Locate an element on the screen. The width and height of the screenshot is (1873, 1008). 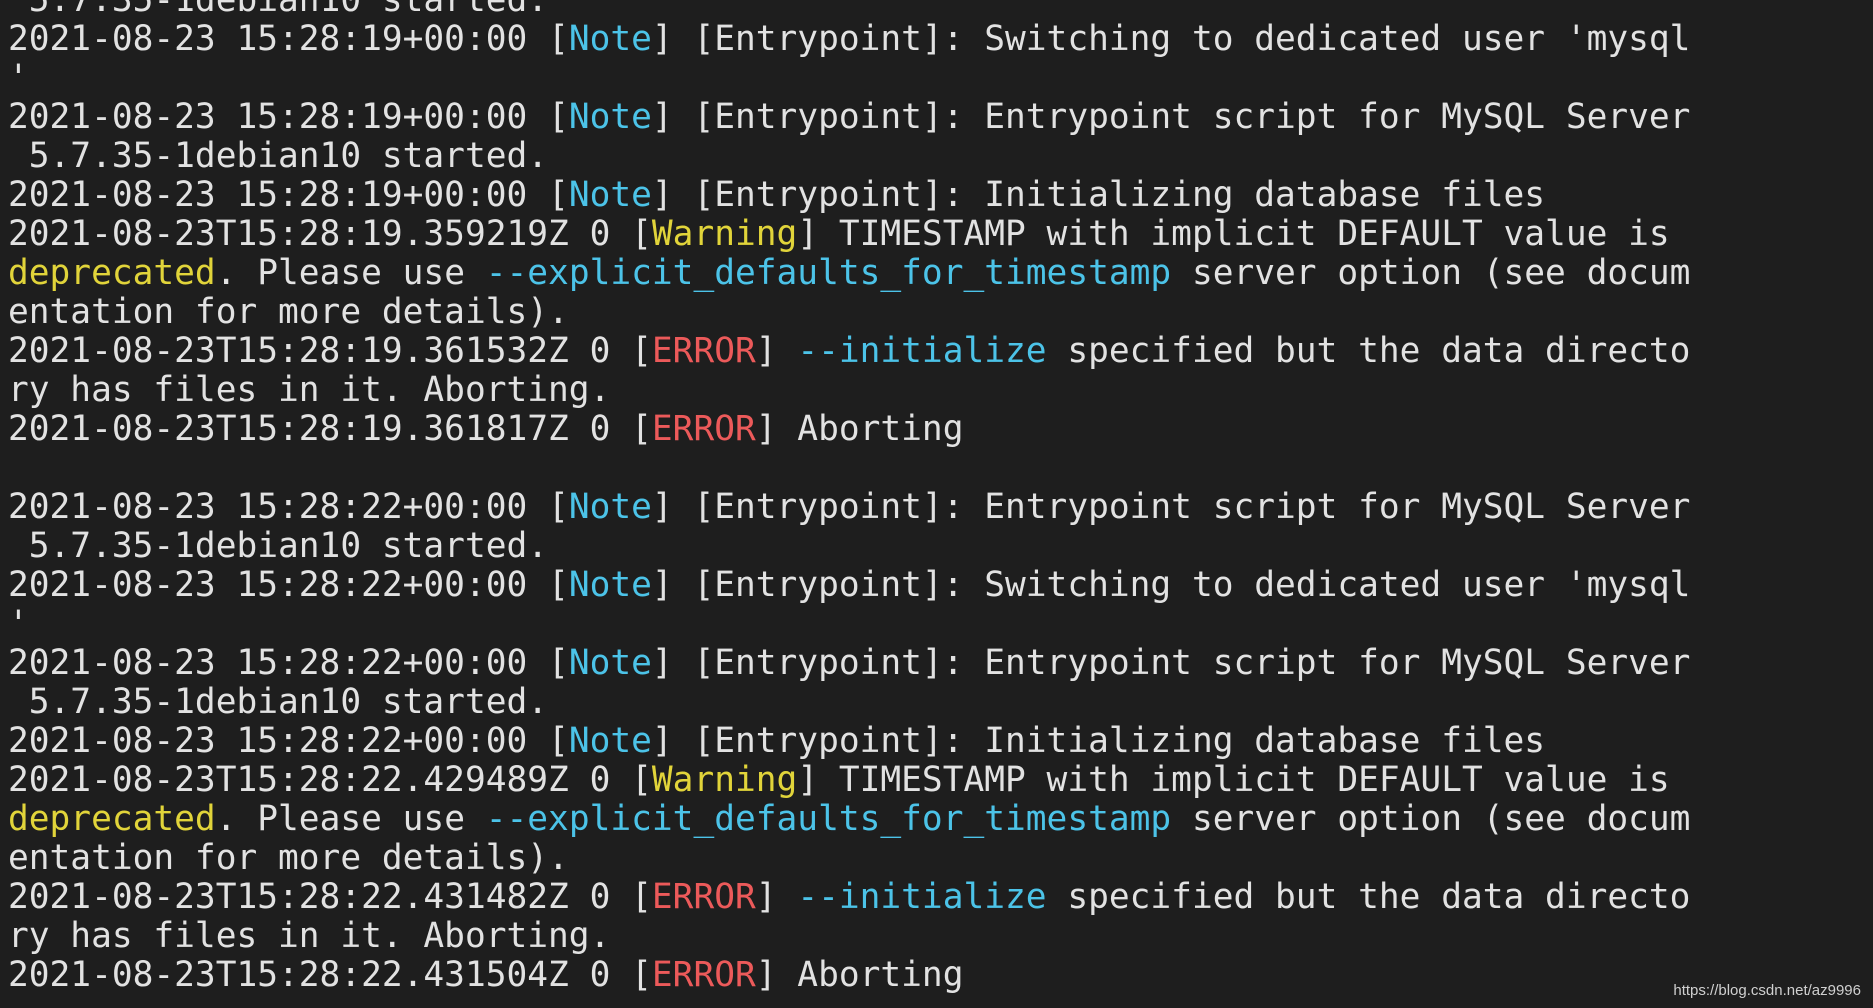
log-text: 2021-08-23T15:28:22.431504Z 0 [ is located at coordinates (330, 975).